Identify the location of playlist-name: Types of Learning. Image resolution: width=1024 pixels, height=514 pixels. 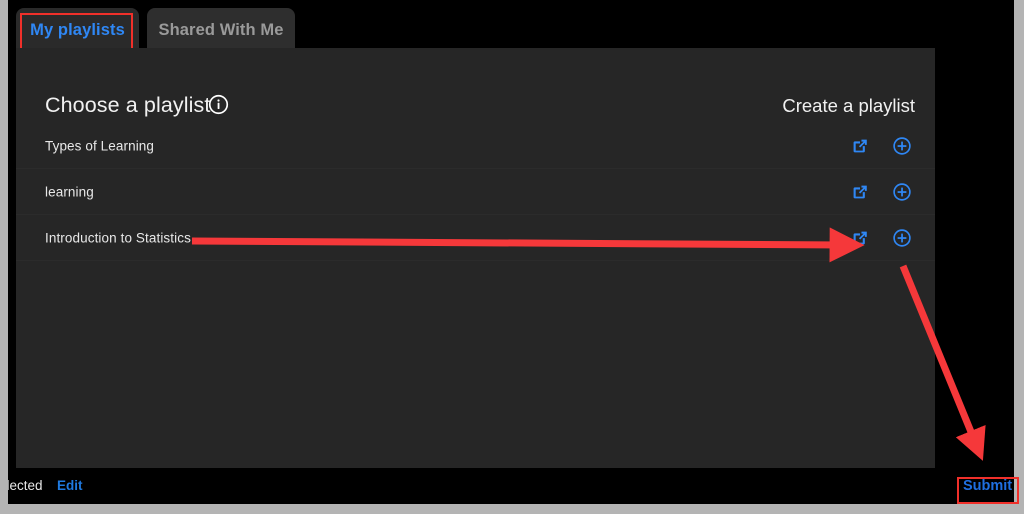
(100, 145).